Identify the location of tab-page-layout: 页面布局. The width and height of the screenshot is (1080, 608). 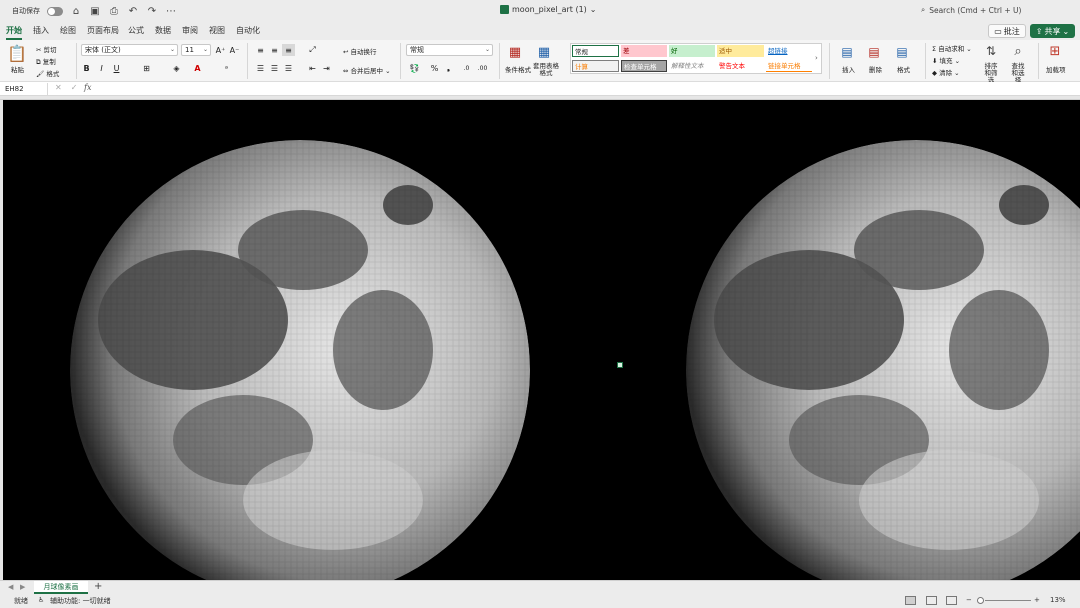
(103, 30).